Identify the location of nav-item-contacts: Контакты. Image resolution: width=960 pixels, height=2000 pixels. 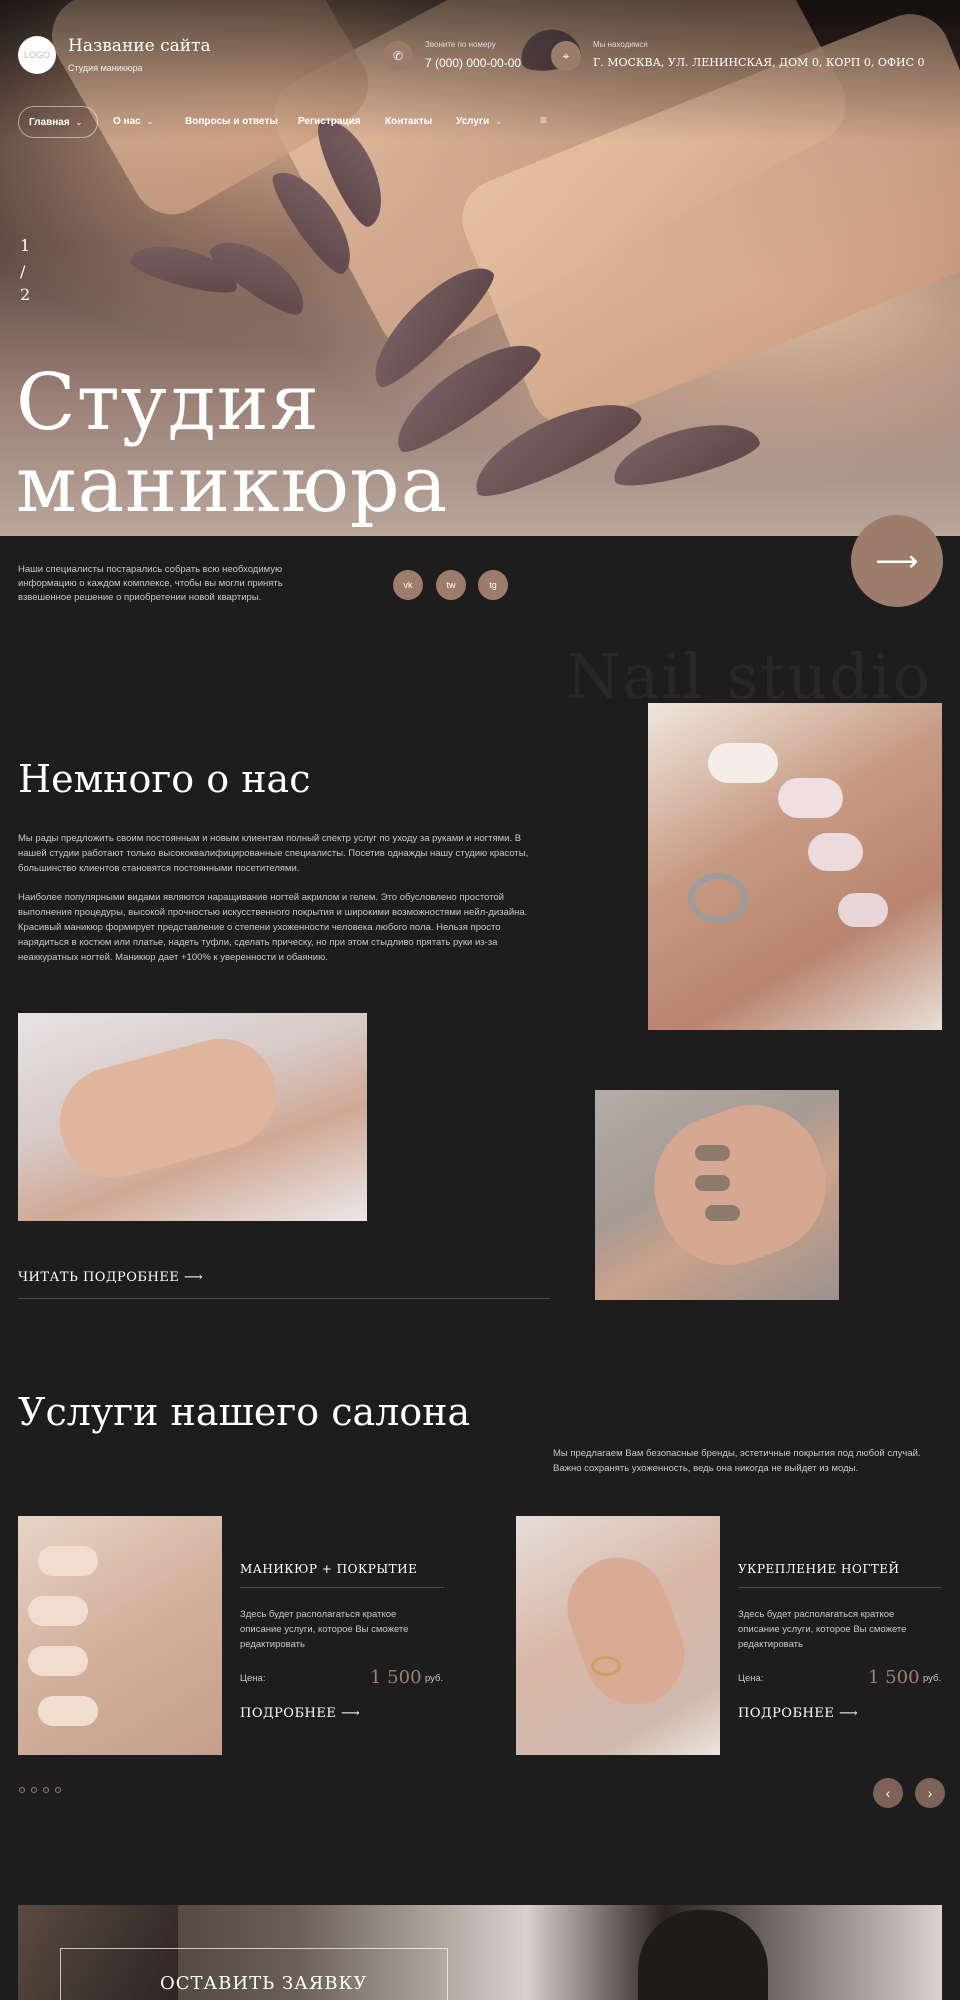
(408, 121).